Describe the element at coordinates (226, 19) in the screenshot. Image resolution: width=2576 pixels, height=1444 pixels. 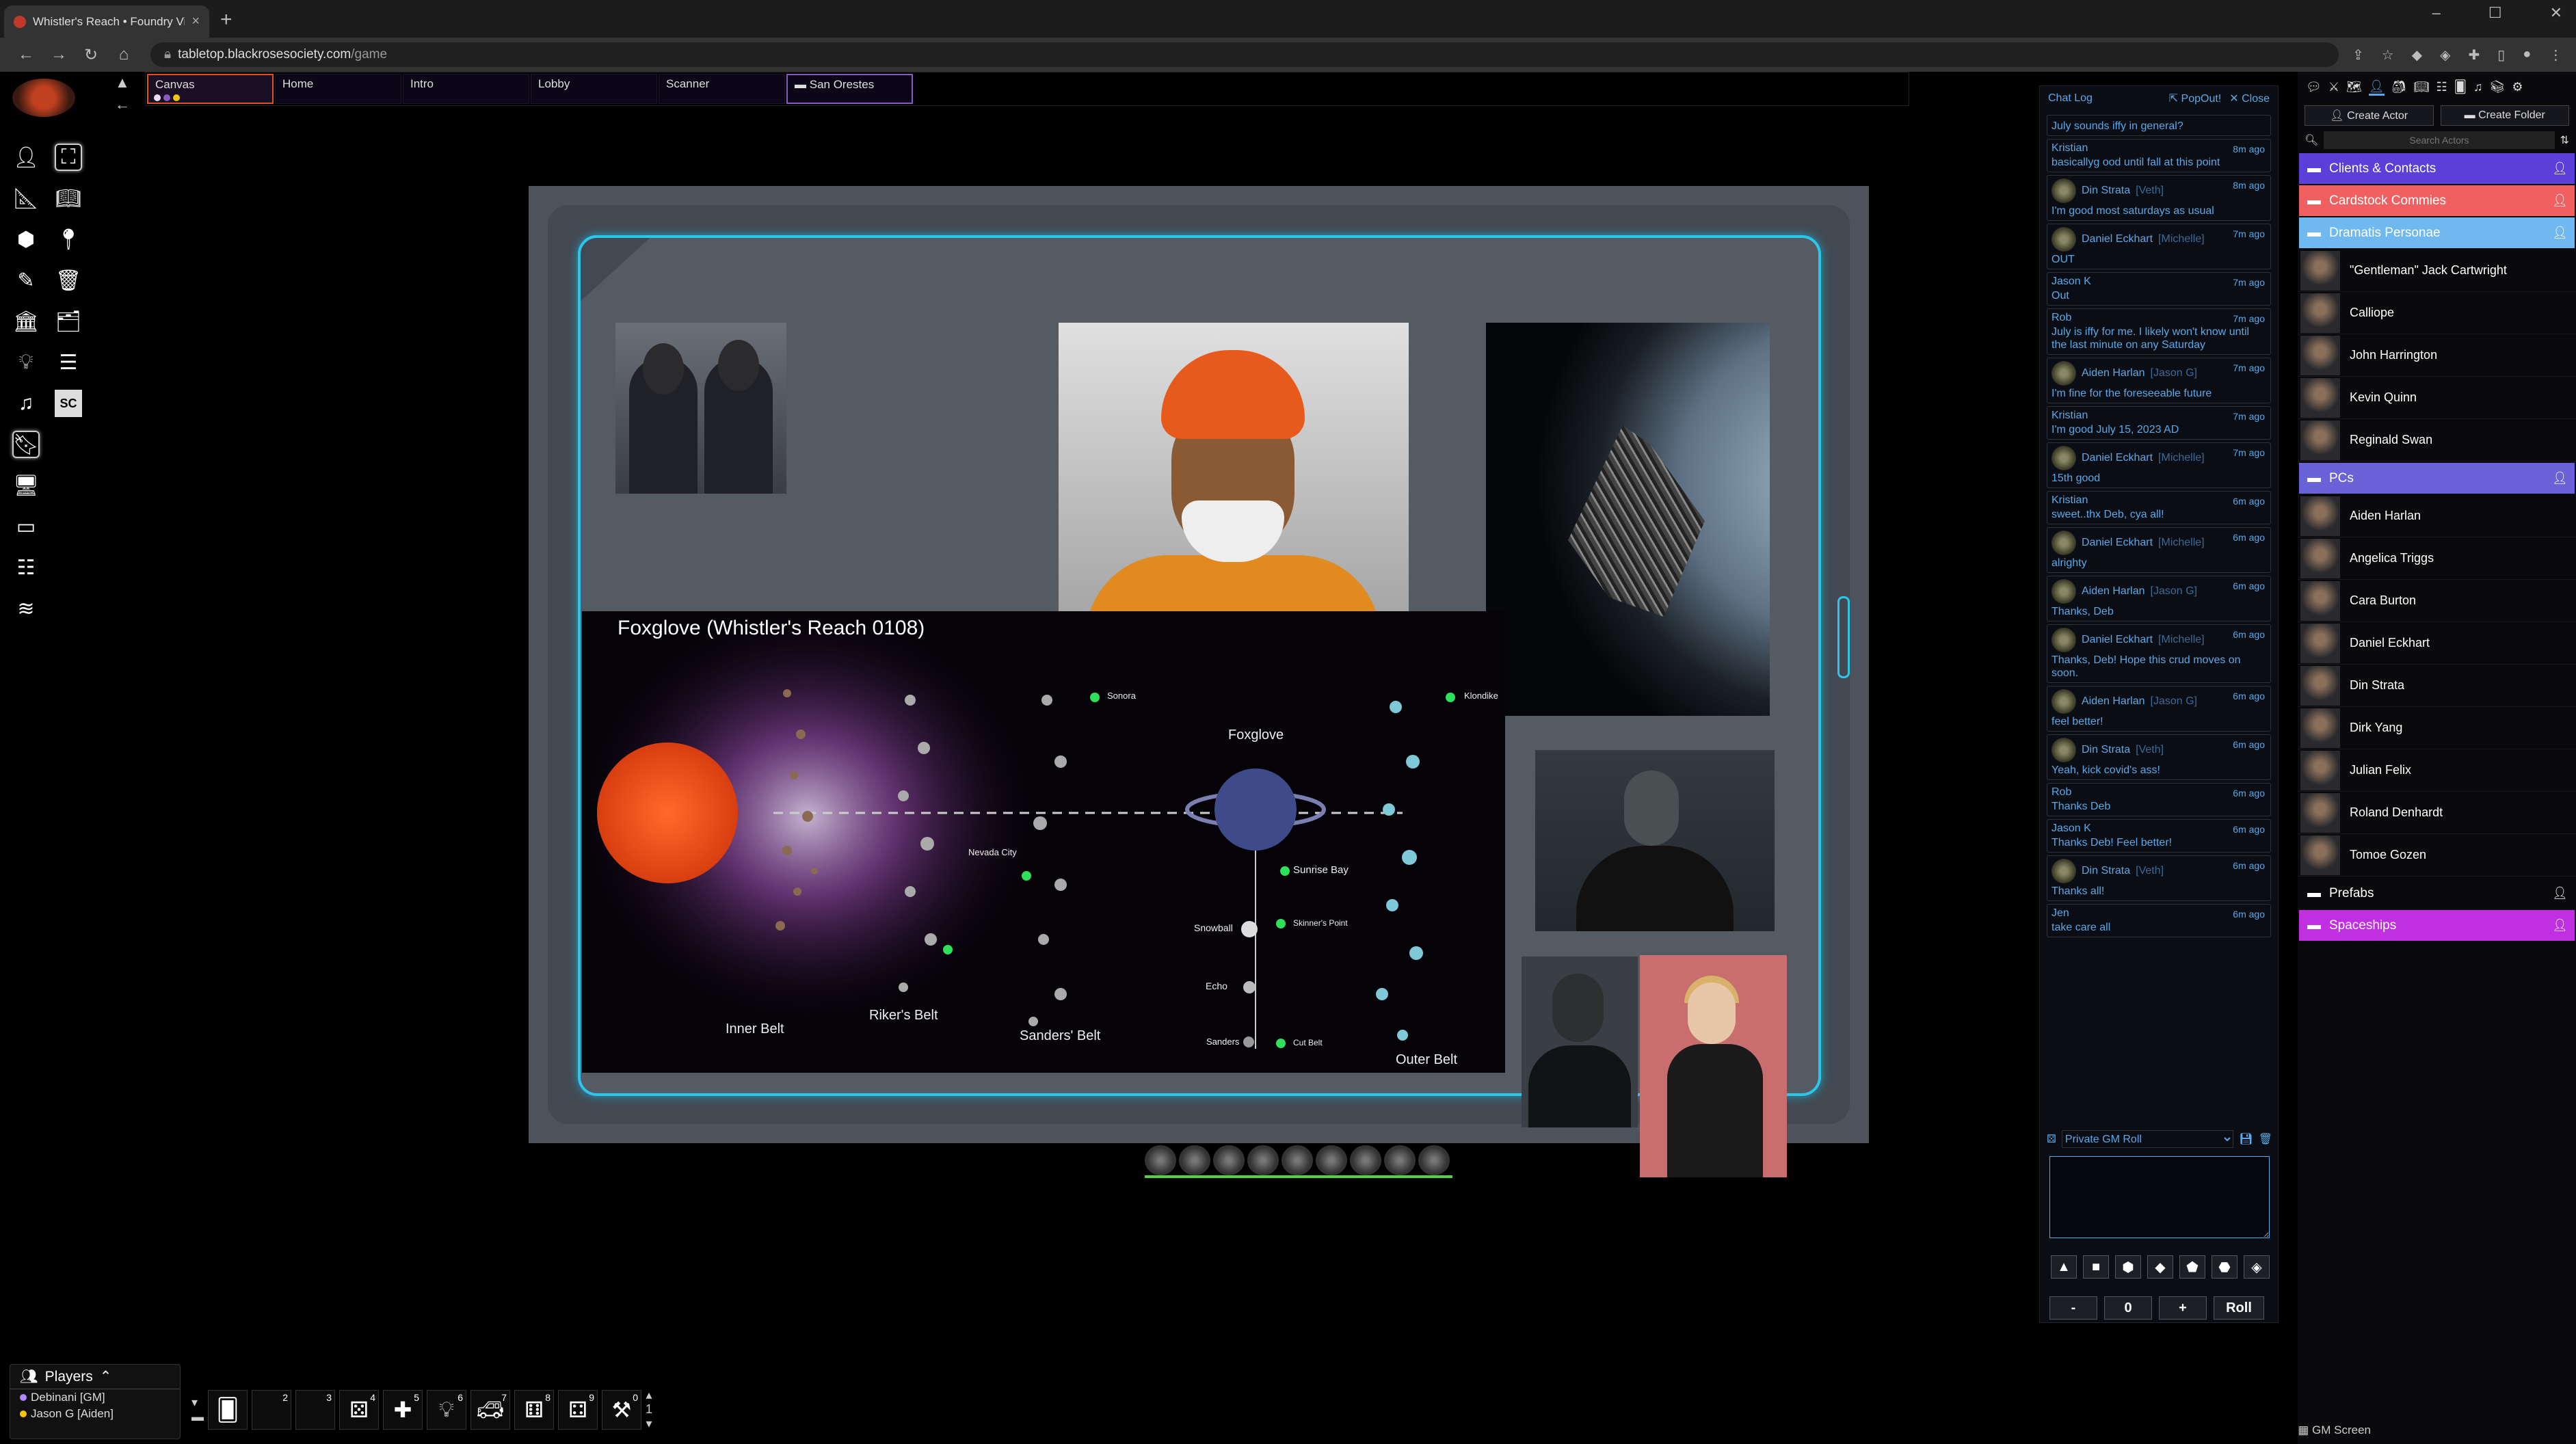
I see `new-tab-button: +` at that location.